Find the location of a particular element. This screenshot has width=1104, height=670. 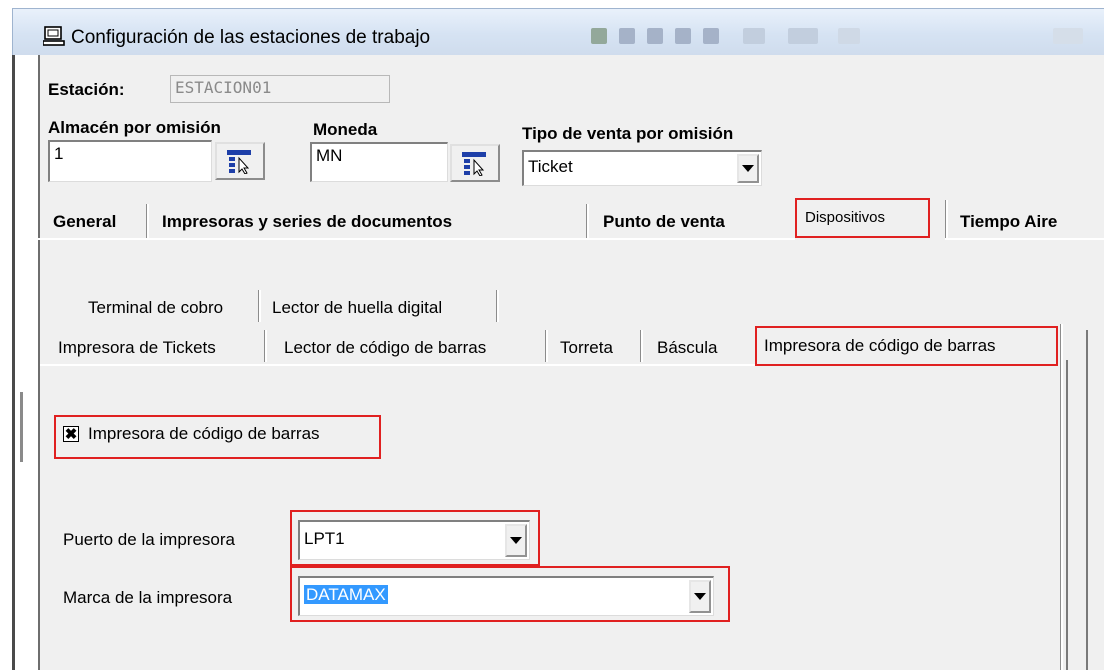

tab-tiempo-aire: Tiempo Aire is located at coordinates (1008, 222).